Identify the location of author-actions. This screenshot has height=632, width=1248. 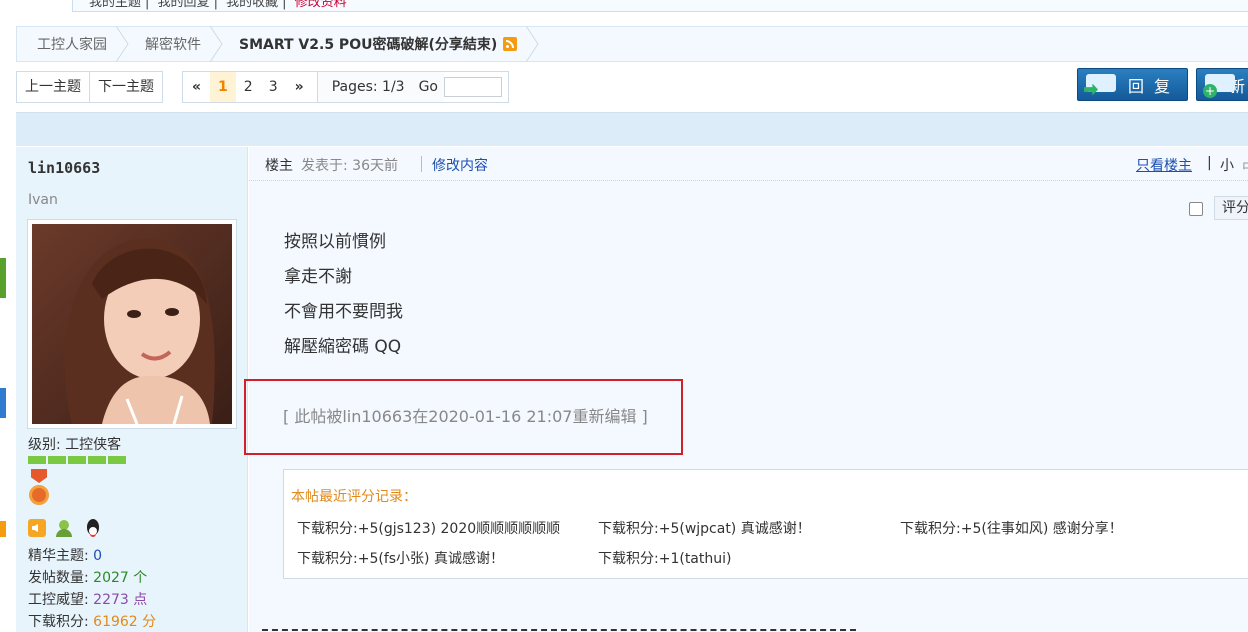
(65, 528).